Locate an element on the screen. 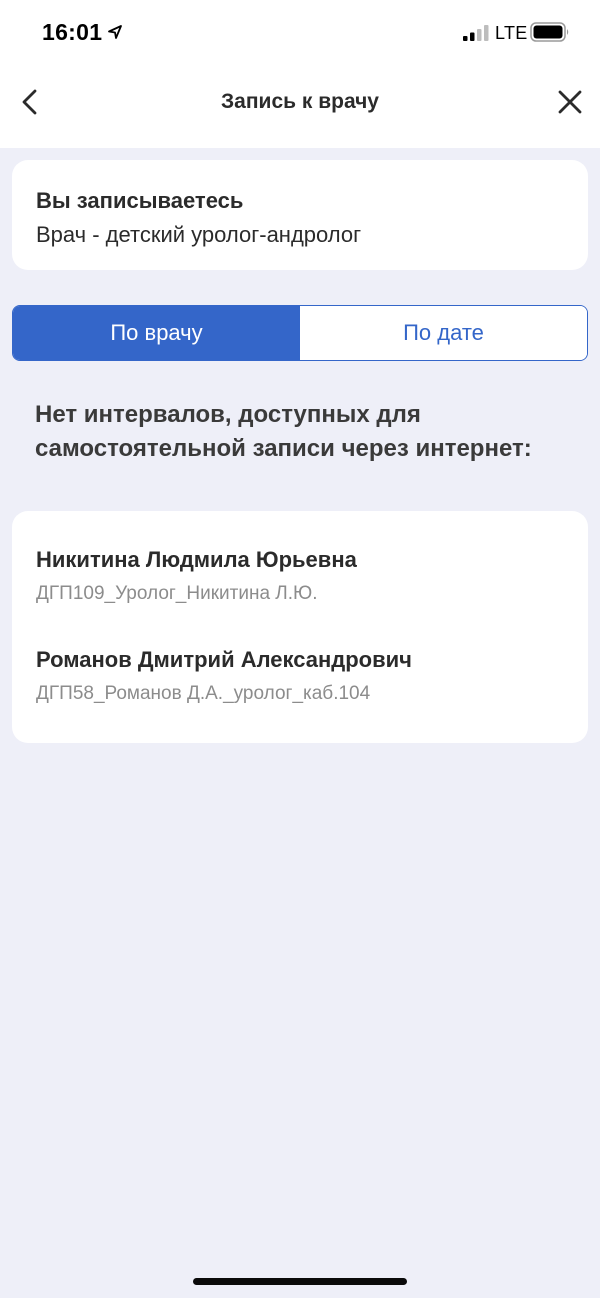 The image size is (600, 1298). battery-icon is located at coordinates (549, 32).